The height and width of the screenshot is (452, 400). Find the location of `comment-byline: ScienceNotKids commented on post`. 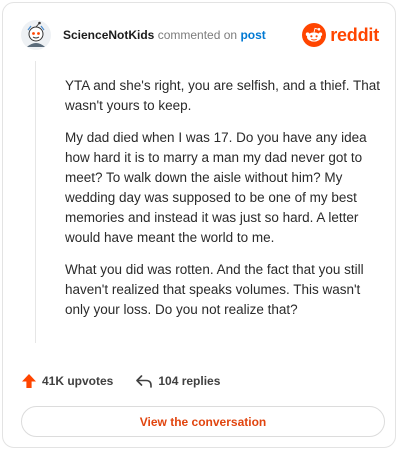

comment-byline: ScienceNotKids commented on post is located at coordinates (164, 35).